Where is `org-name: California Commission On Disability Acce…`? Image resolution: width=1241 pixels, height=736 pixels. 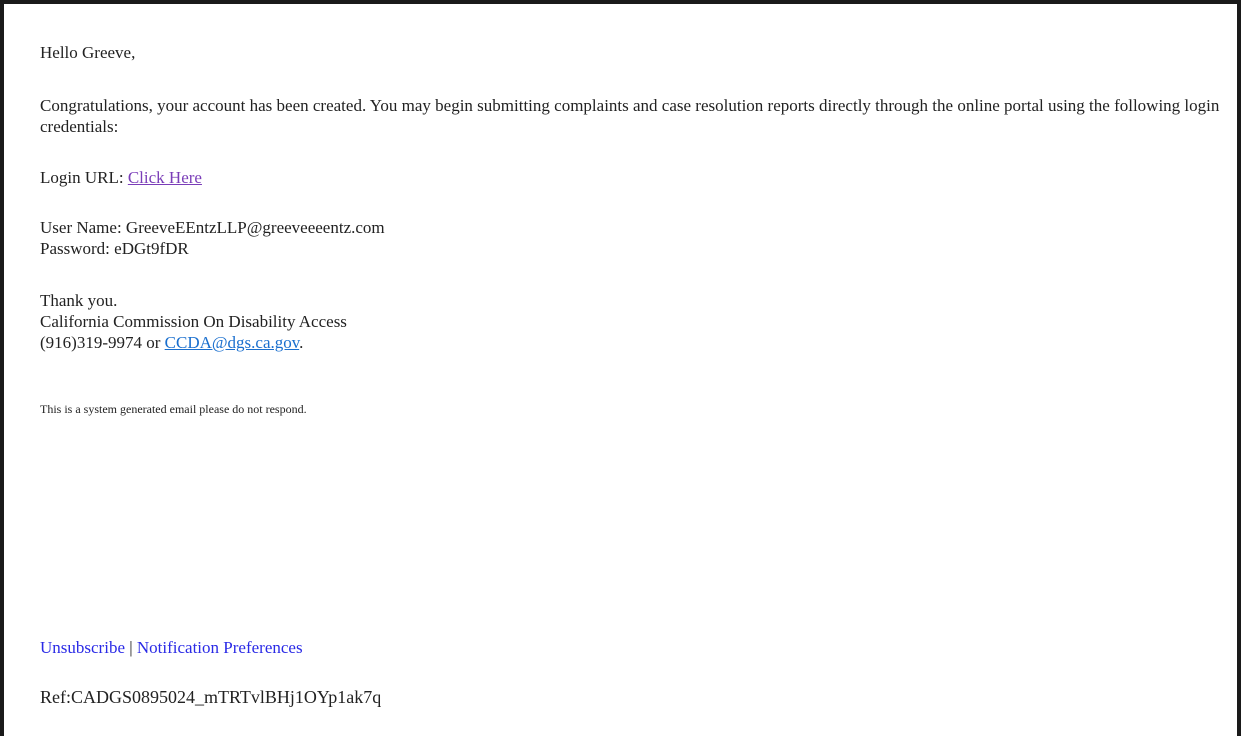 org-name: California Commission On Disability Acce… is located at coordinates (193, 321).